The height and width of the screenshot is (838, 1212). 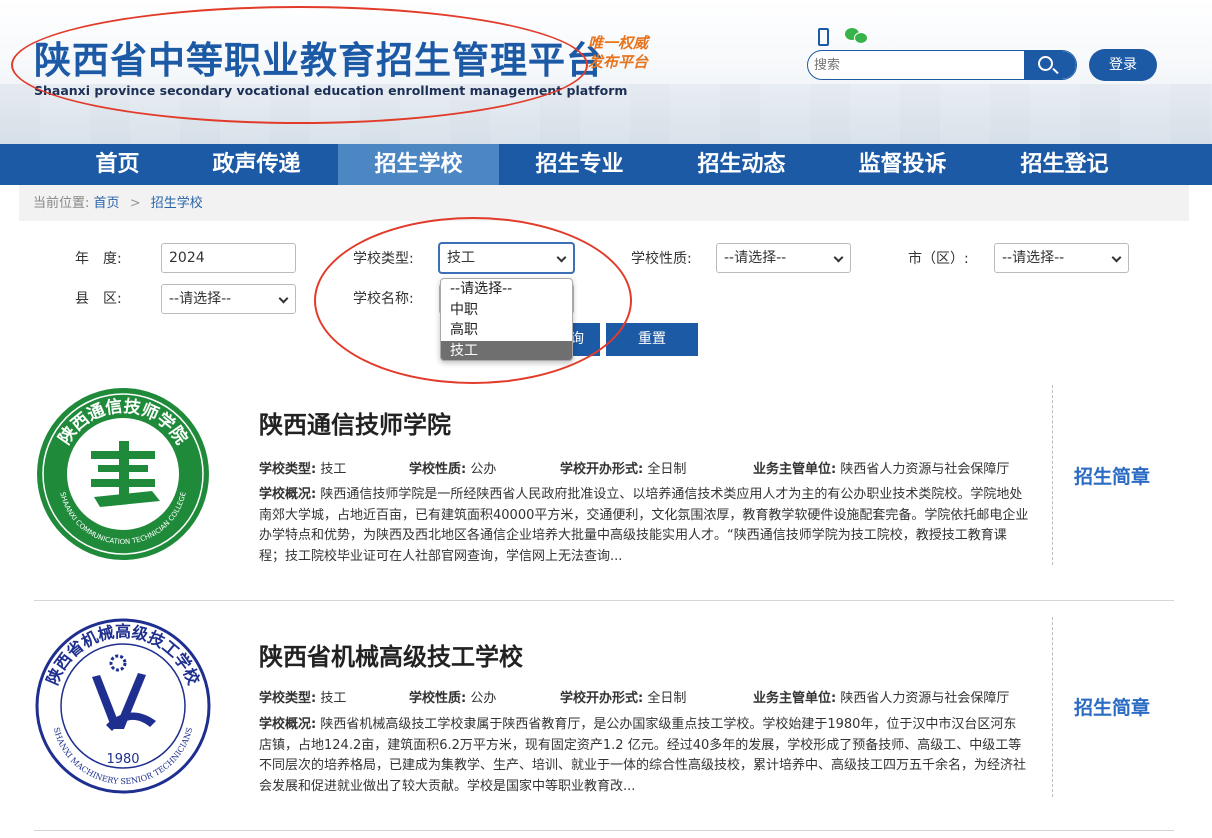 I want to click on nav-item-policy: 政声传递, so click(x=256, y=164).